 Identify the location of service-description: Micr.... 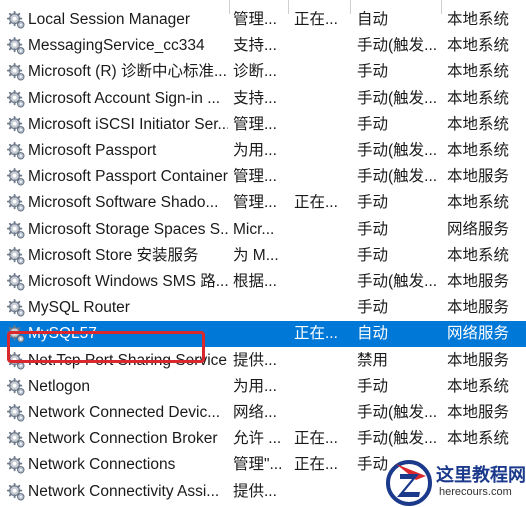
(254, 229).